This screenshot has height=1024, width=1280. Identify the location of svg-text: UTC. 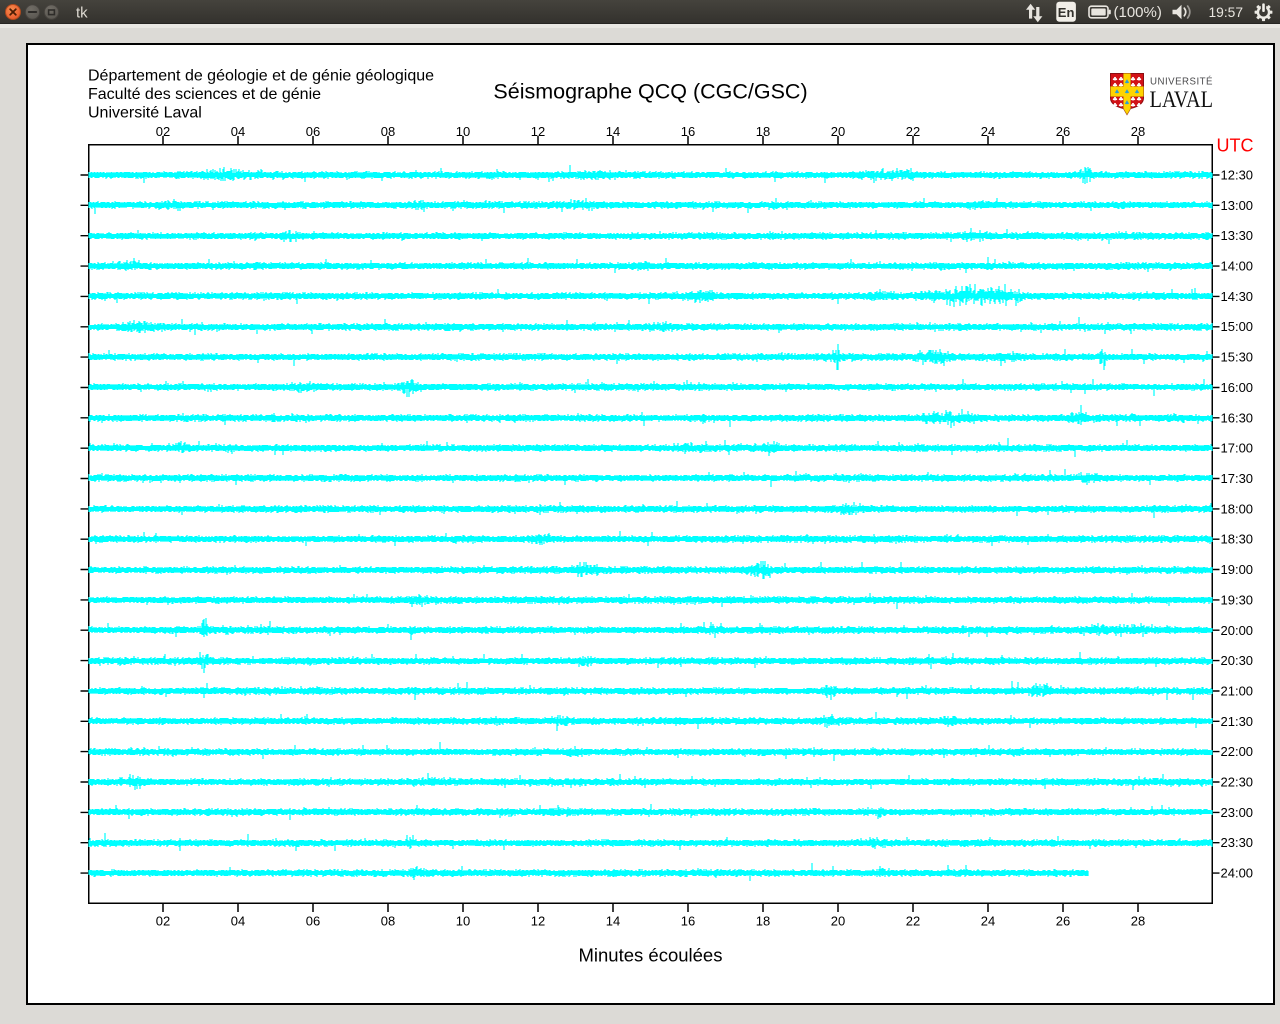
(1235, 146).